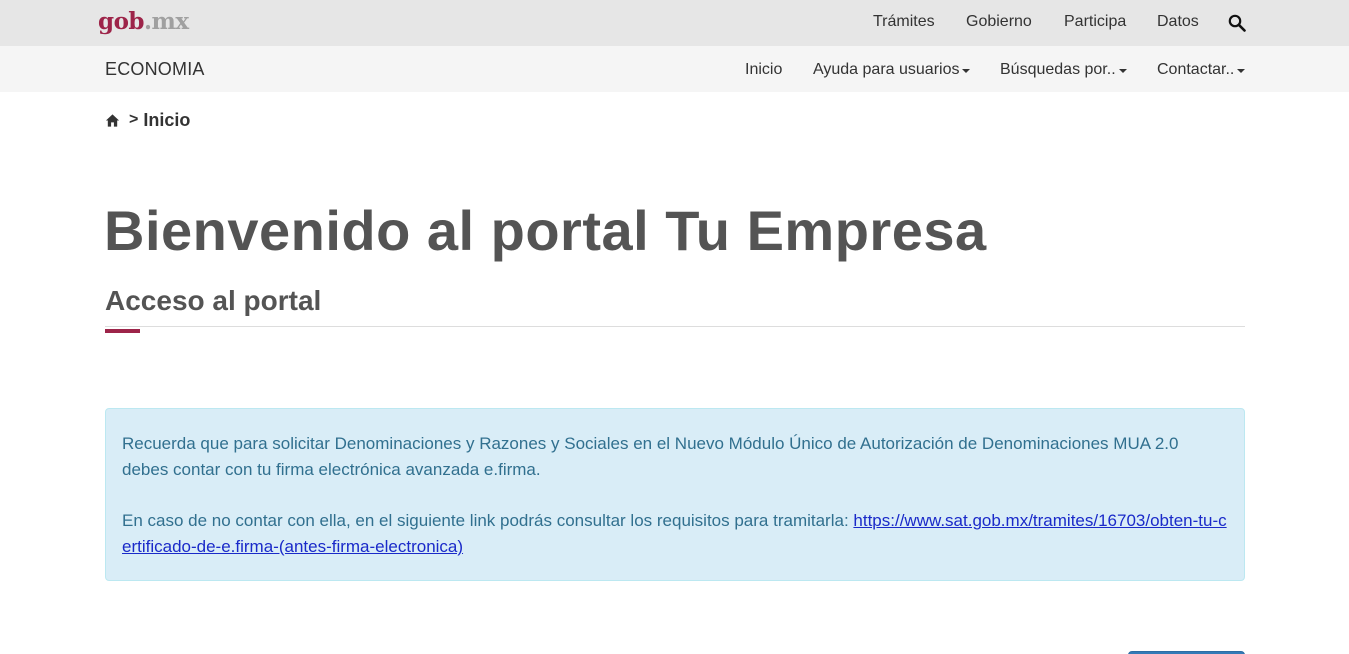 The image size is (1349, 654). What do you see at coordinates (213, 300) in the screenshot?
I see `section-title: Acceso al portal` at bounding box center [213, 300].